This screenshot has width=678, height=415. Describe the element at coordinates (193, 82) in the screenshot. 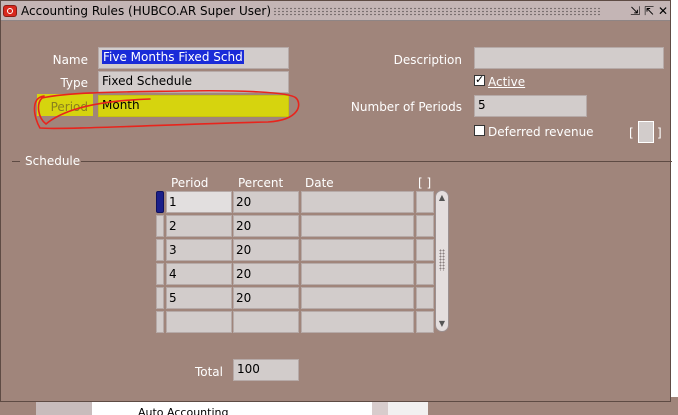

I see `type-field: Fixed Schedule` at that location.